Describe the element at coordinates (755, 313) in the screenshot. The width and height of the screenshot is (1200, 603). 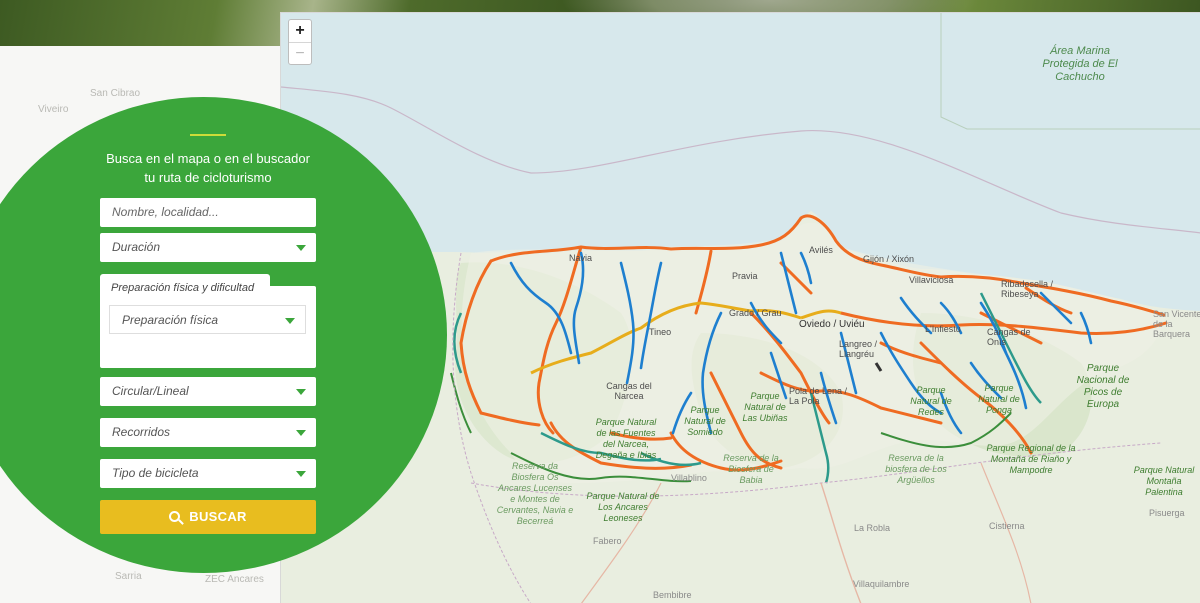
I see `place-label: Grado / Grau` at that location.